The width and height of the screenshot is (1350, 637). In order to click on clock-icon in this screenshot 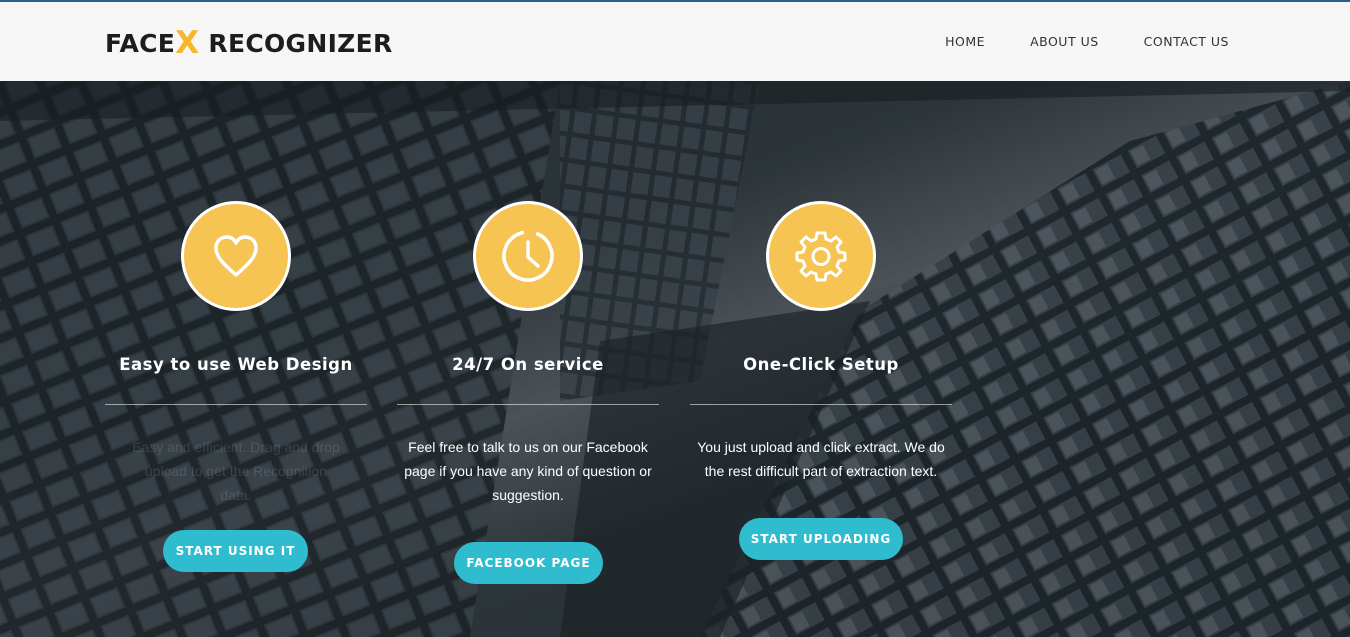, I will do `click(528, 256)`.